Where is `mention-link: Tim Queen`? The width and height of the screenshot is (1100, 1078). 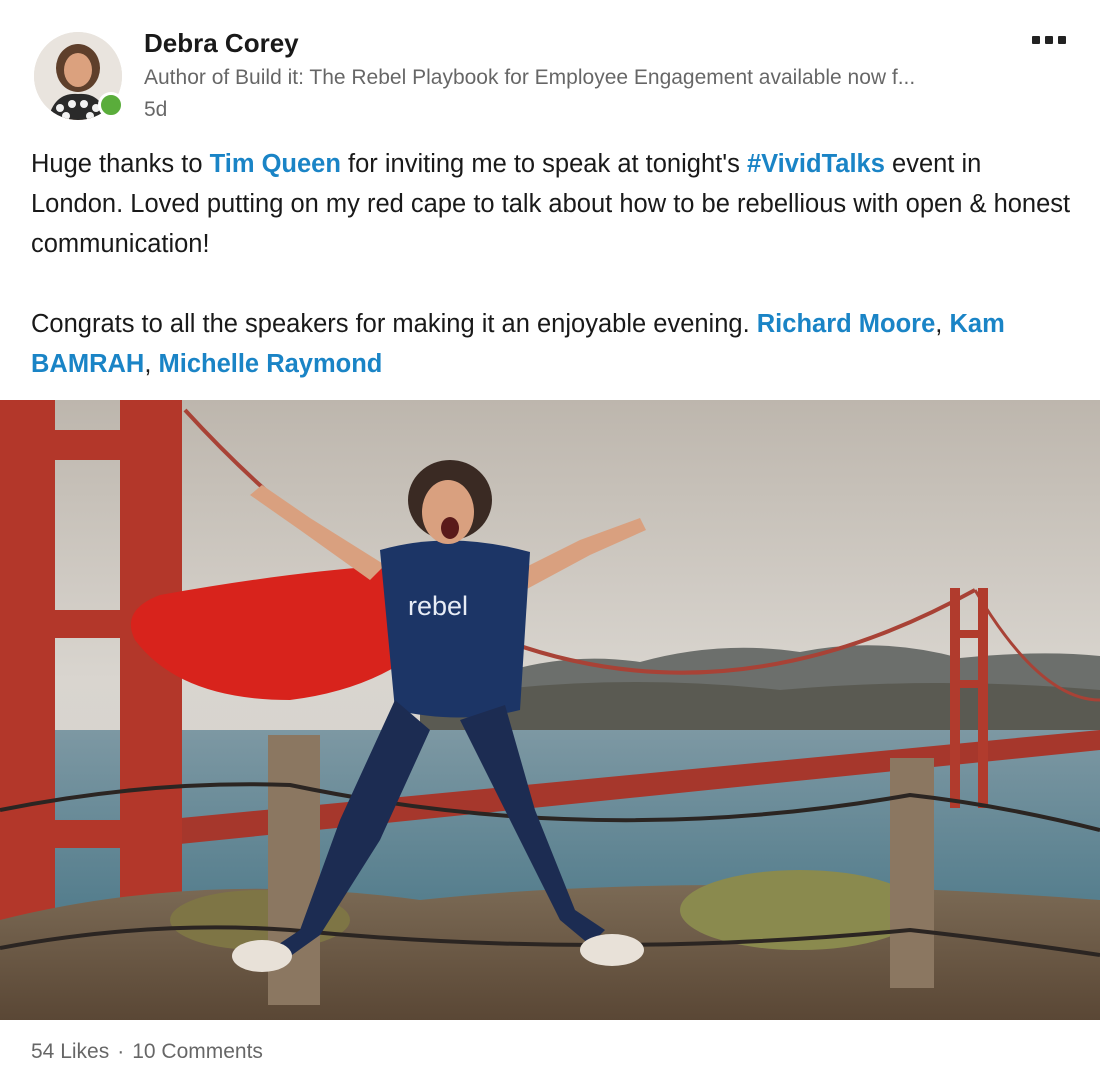
mention-link: Tim Queen is located at coordinates (275, 164).